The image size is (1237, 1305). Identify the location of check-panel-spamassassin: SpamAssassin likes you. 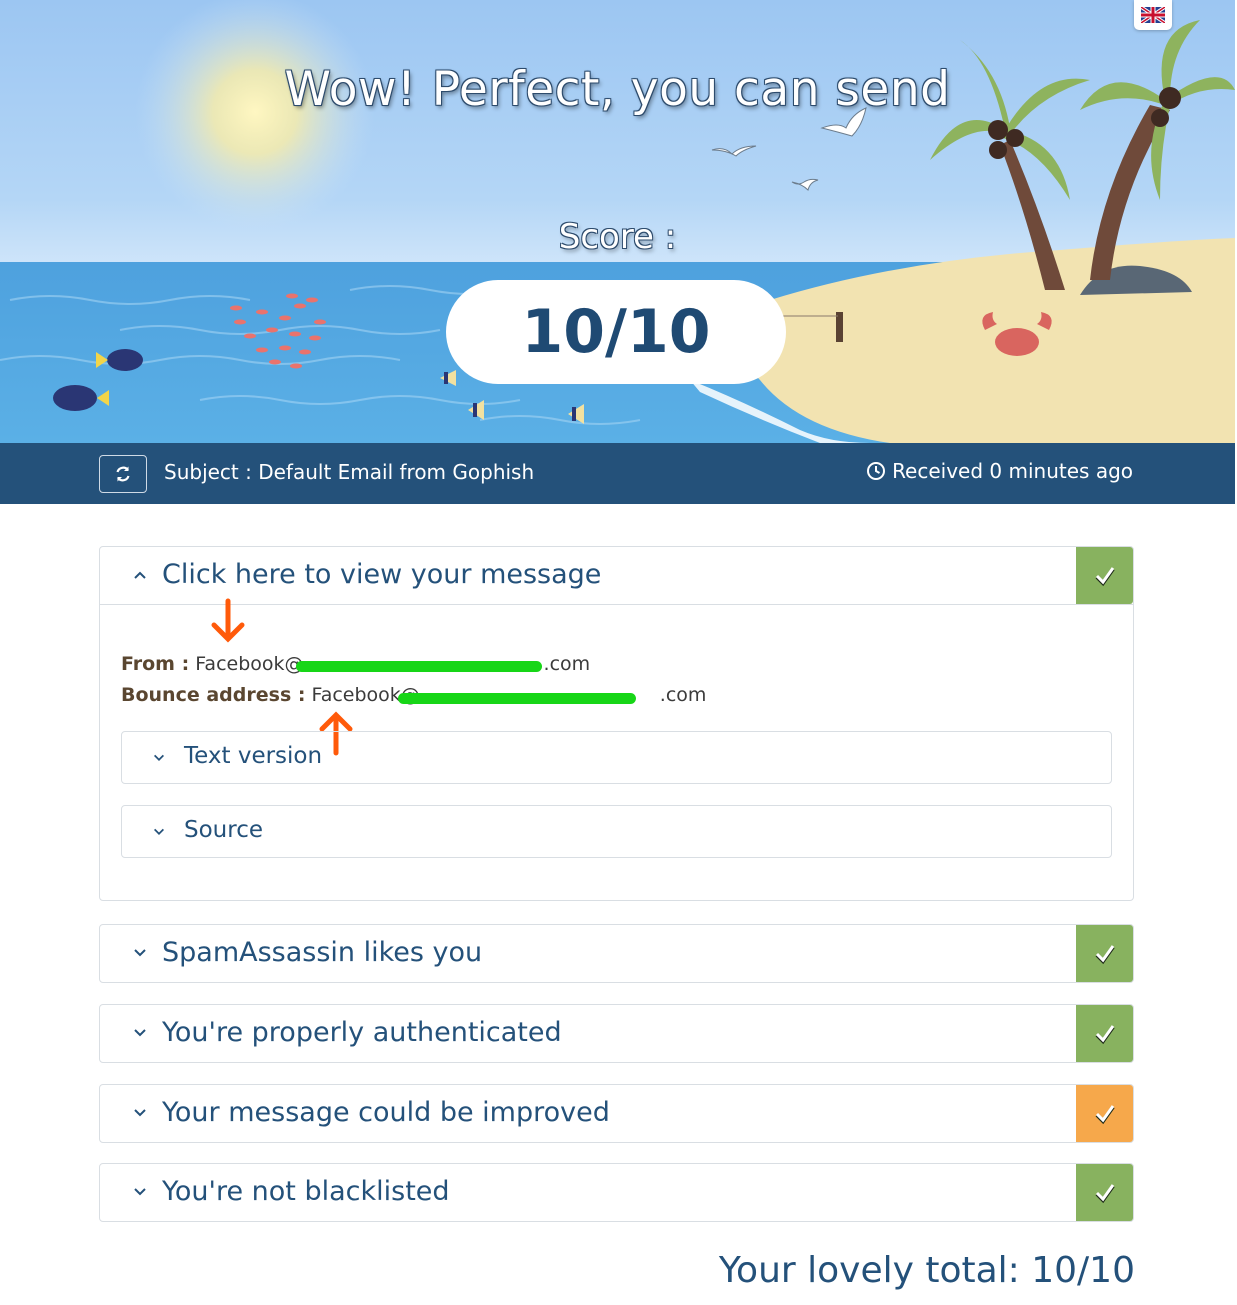
(616, 953).